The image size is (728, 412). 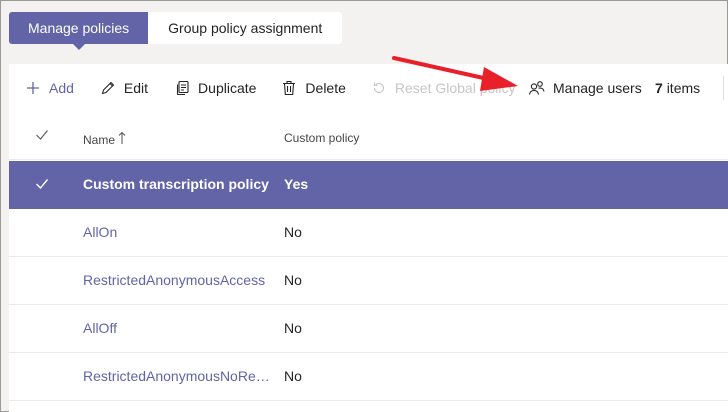 I want to click on table-row: Custom transcription policy Yes, so click(x=368, y=185).